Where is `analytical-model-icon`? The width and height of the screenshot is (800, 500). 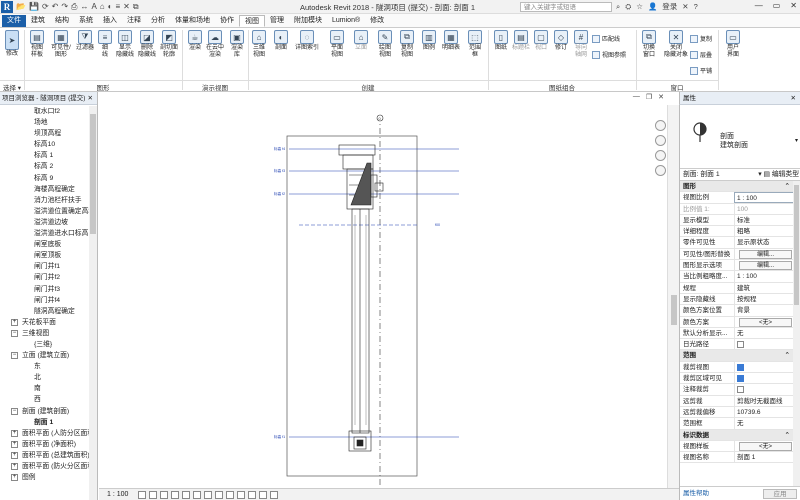 analytical-model-icon is located at coordinates (252, 494).